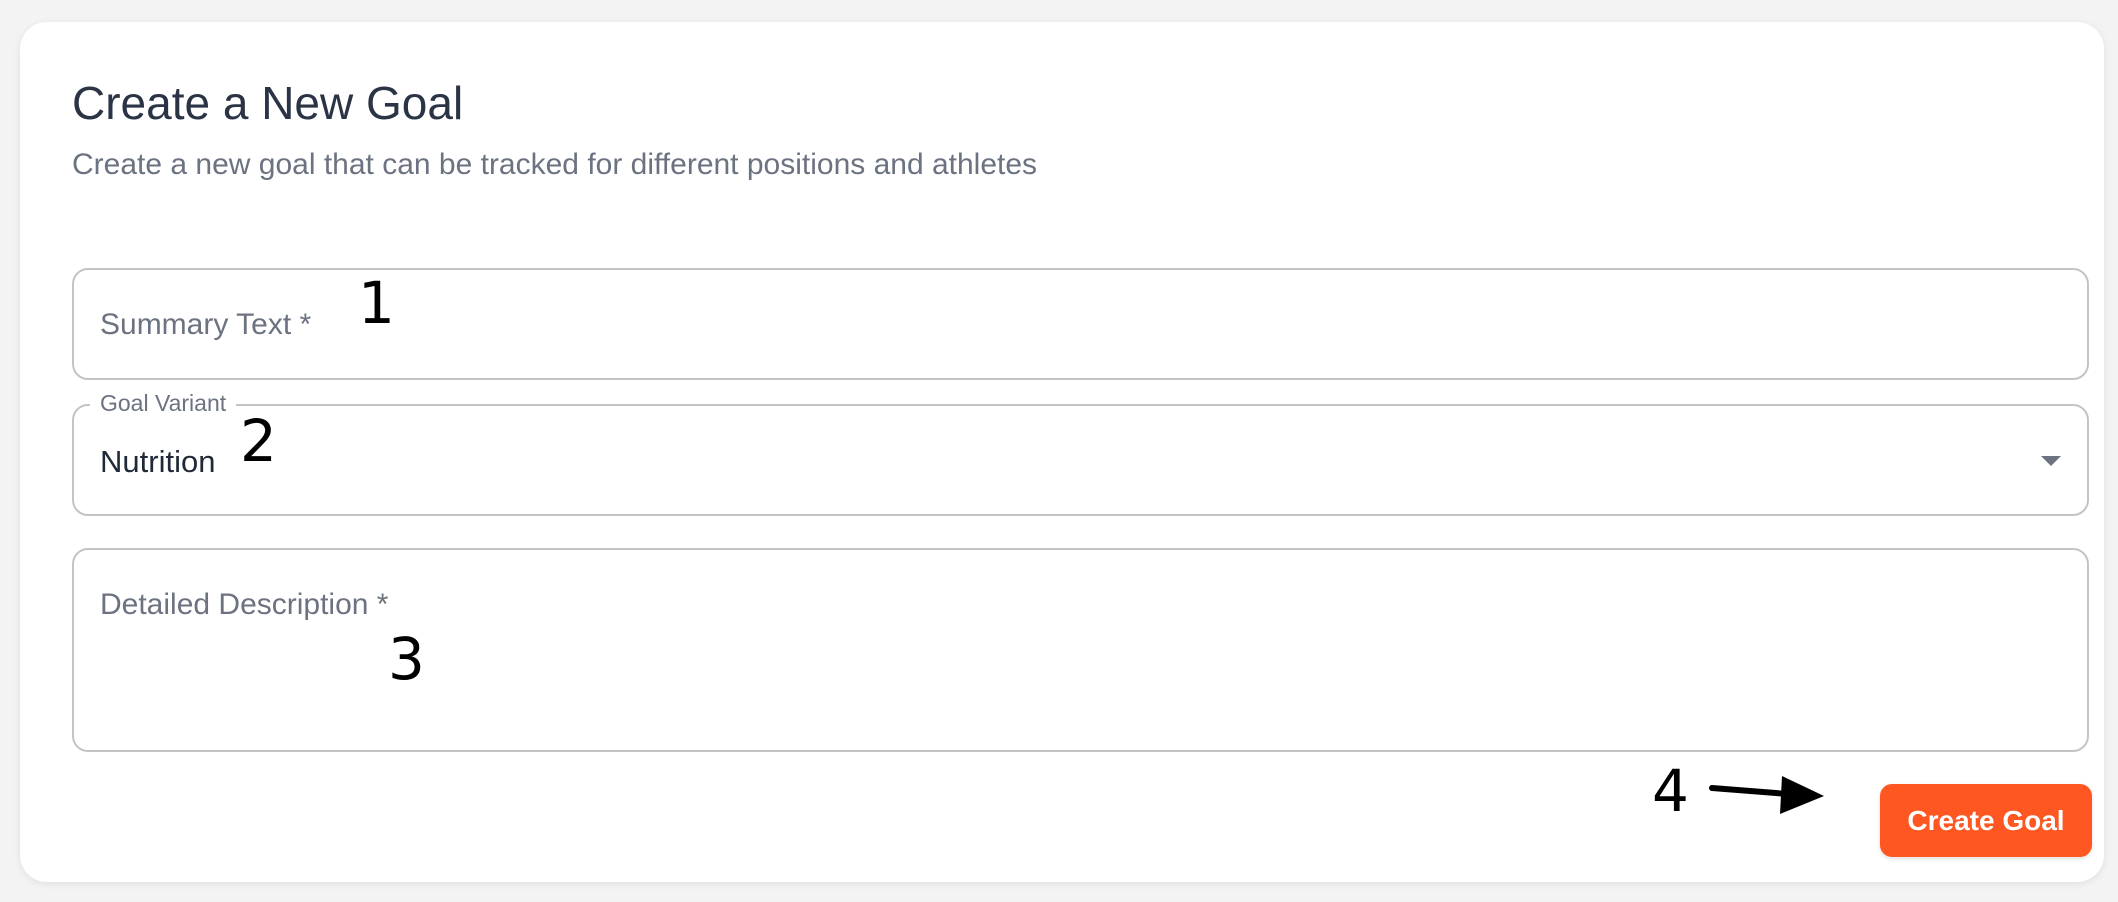 The width and height of the screenshot is (2118, 902). What do you see at coordinates (2051, 461) in the screenshot?
I see `chevron-down-icon` at bounding box center [2051, 461].